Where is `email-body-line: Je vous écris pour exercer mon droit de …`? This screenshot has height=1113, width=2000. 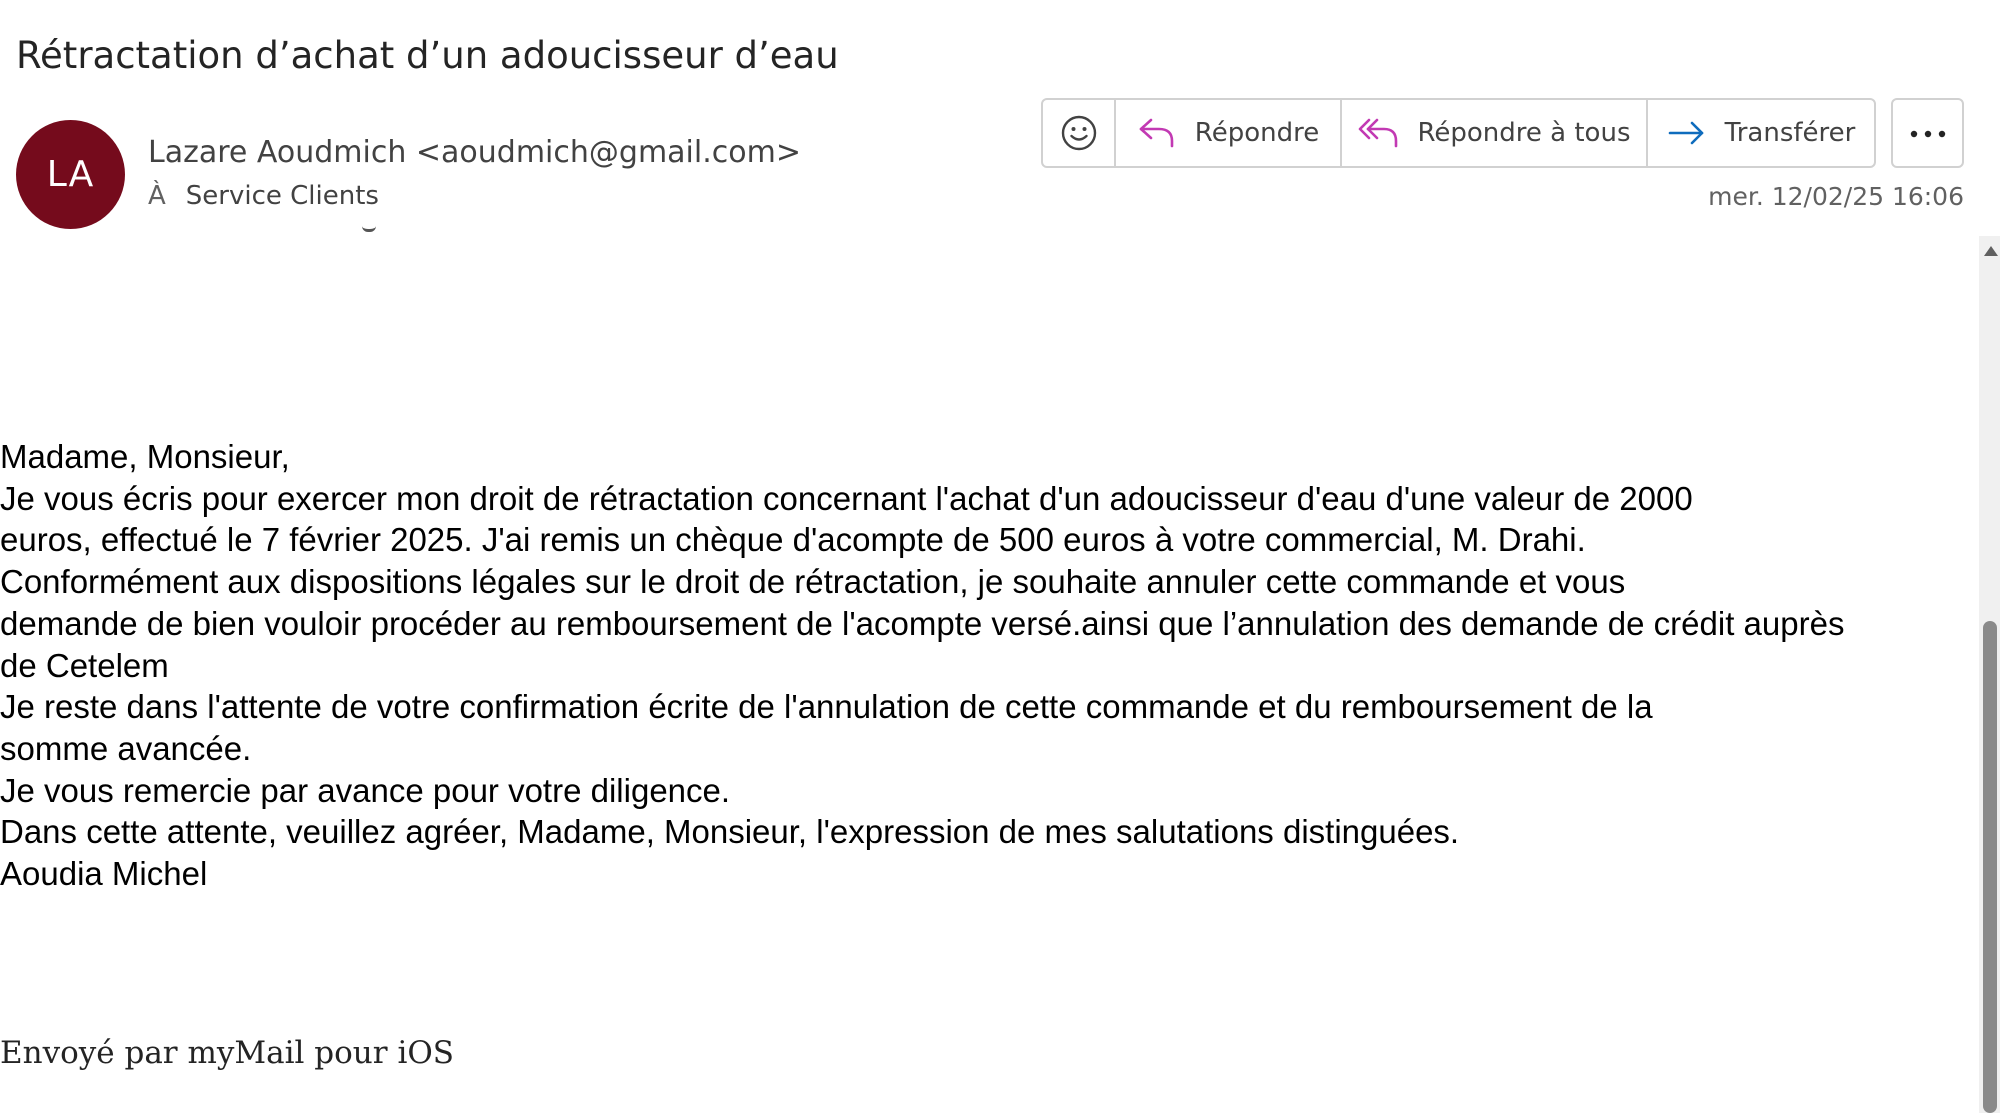 email-body-line: Je vous écris pour exercer mon droit de … is located at coordinates (846, 498).